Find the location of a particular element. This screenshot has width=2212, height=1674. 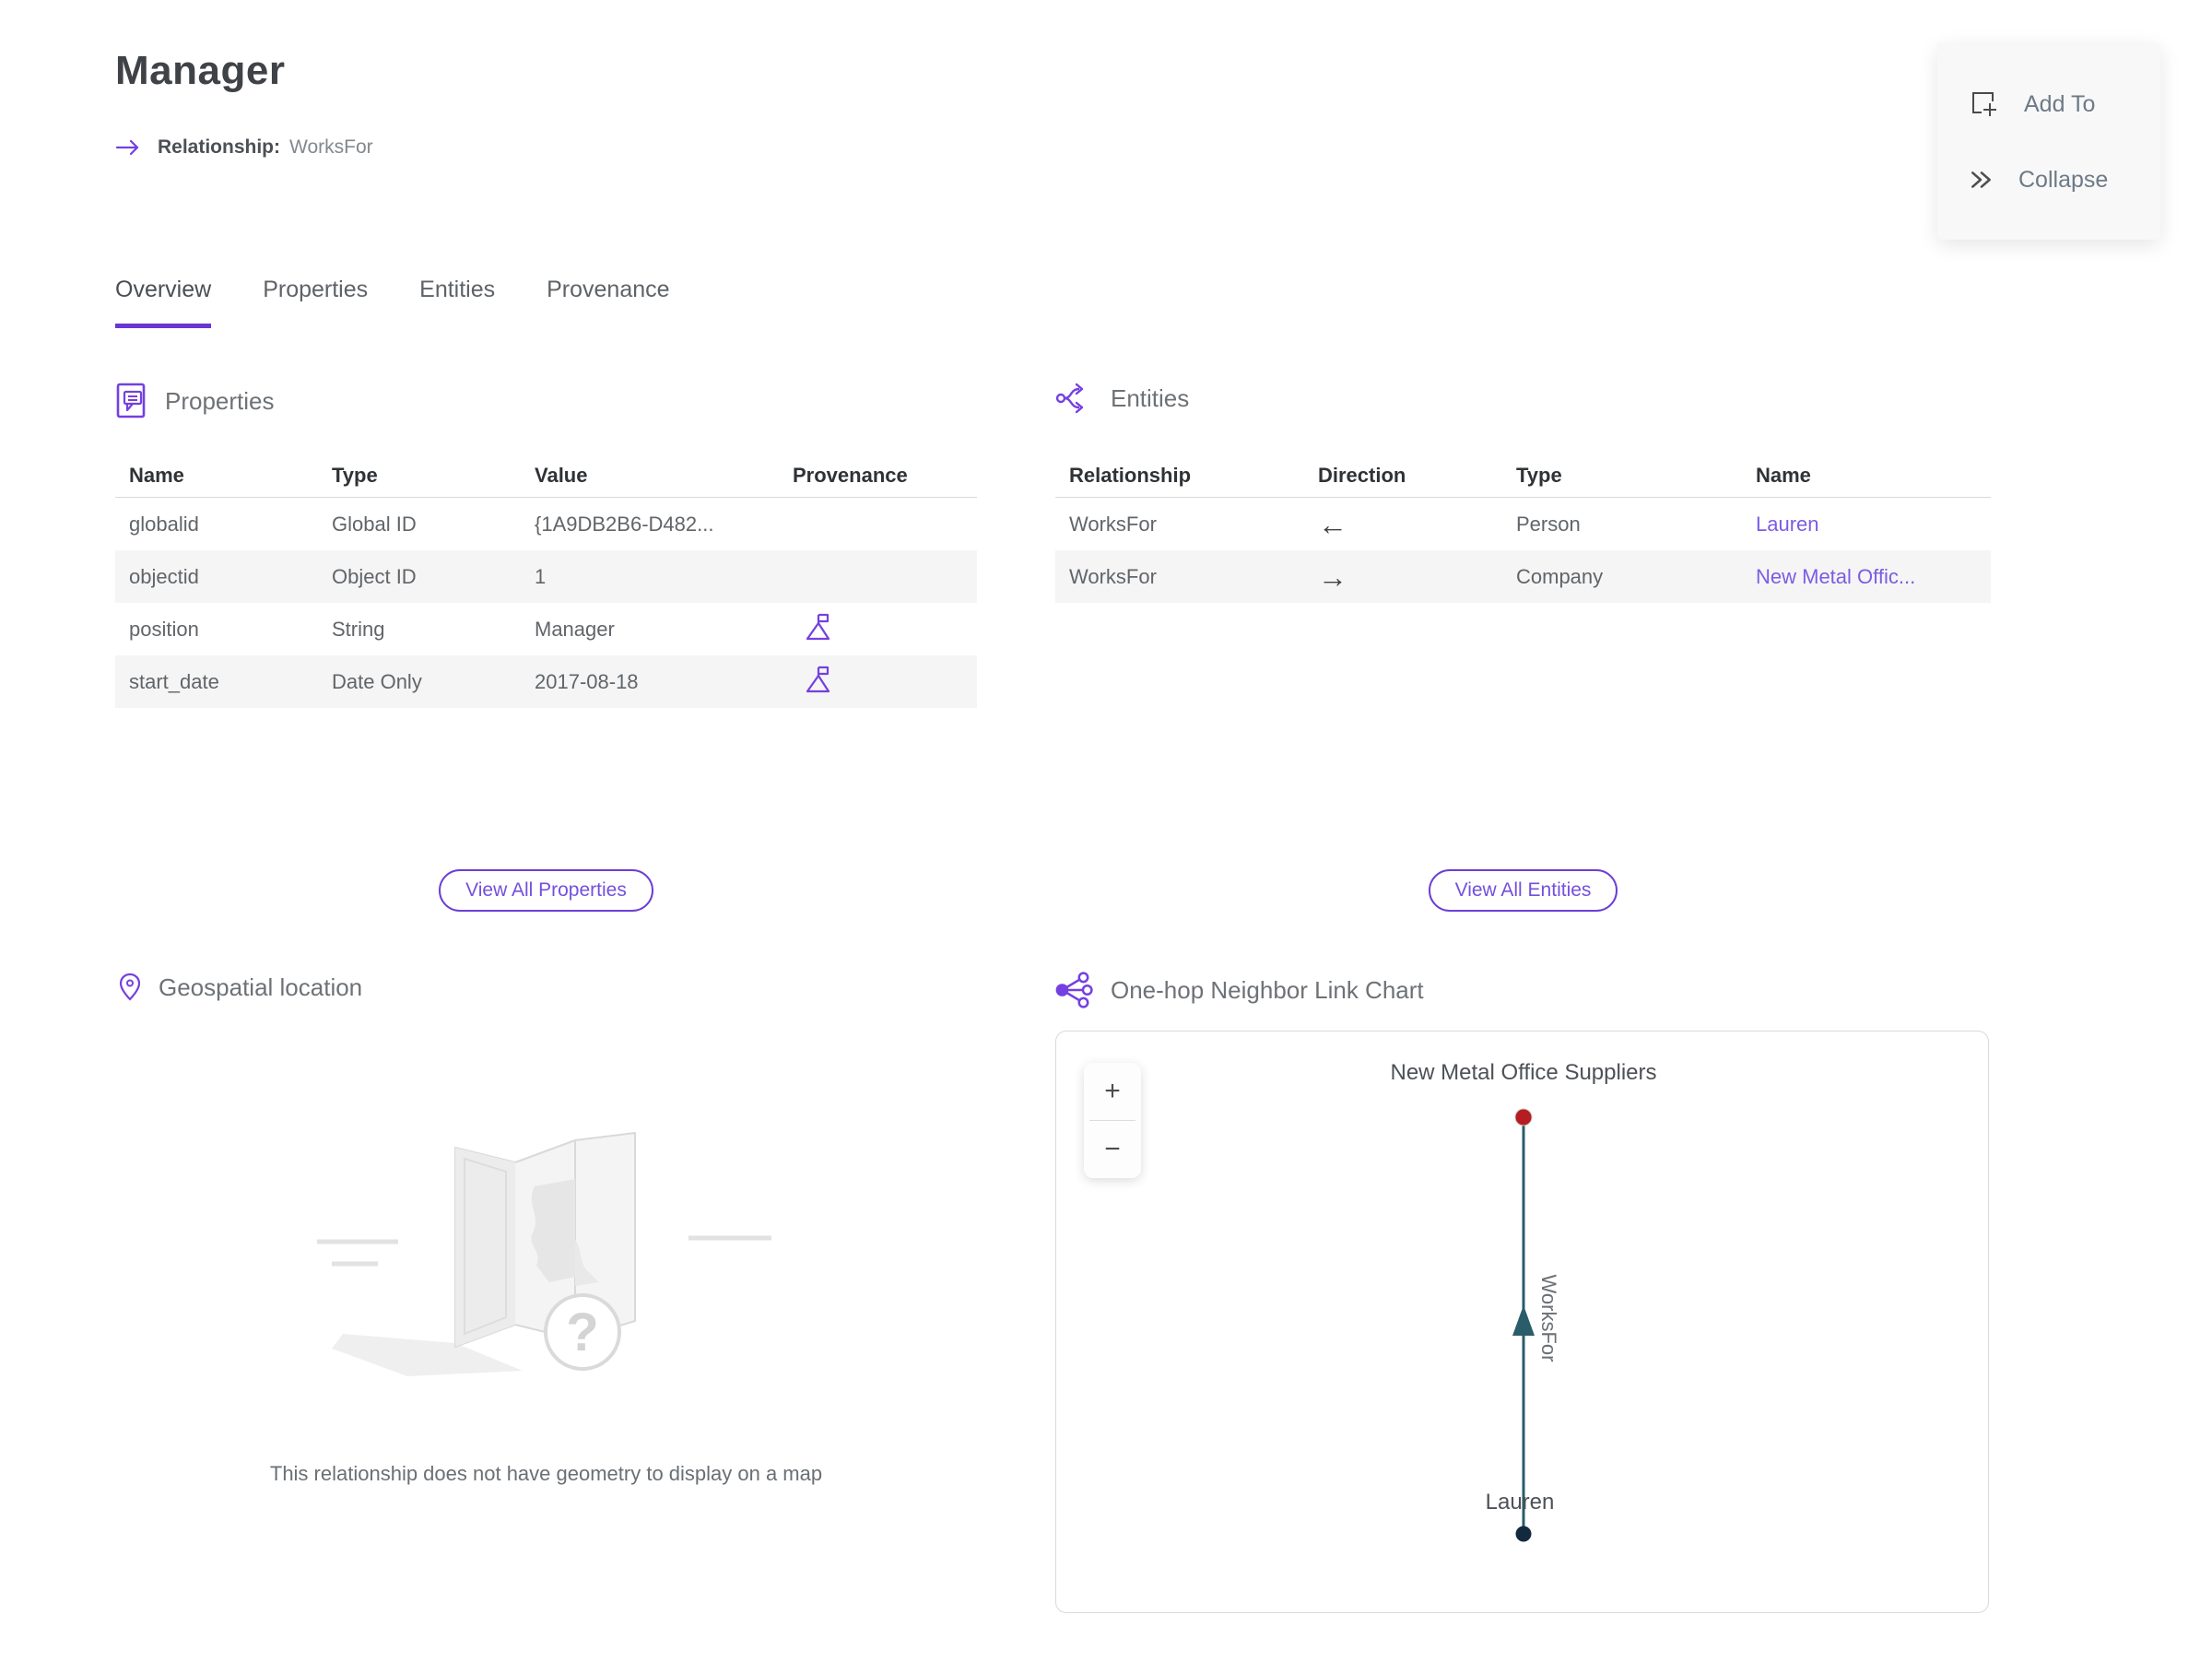

tab-properties: Properties is located at coordinates (315, 303).